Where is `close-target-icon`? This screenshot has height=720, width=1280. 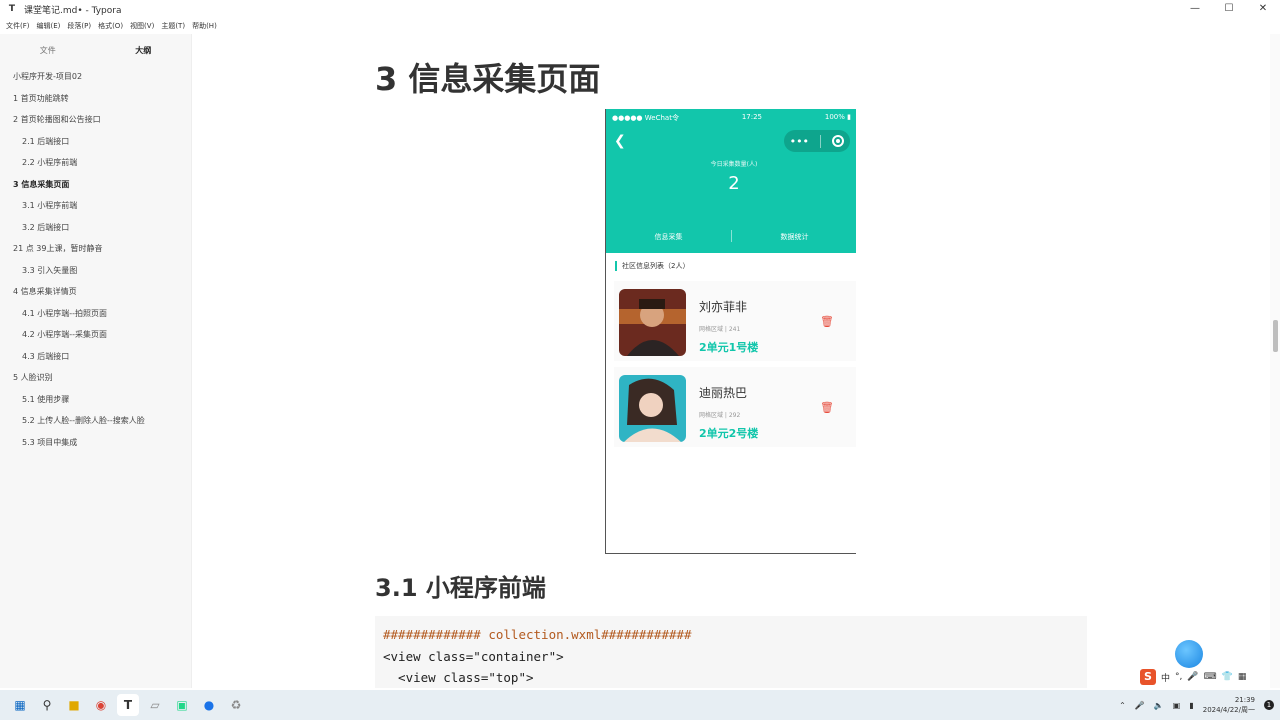 close-target-icon is located at coordinates (838, 141).